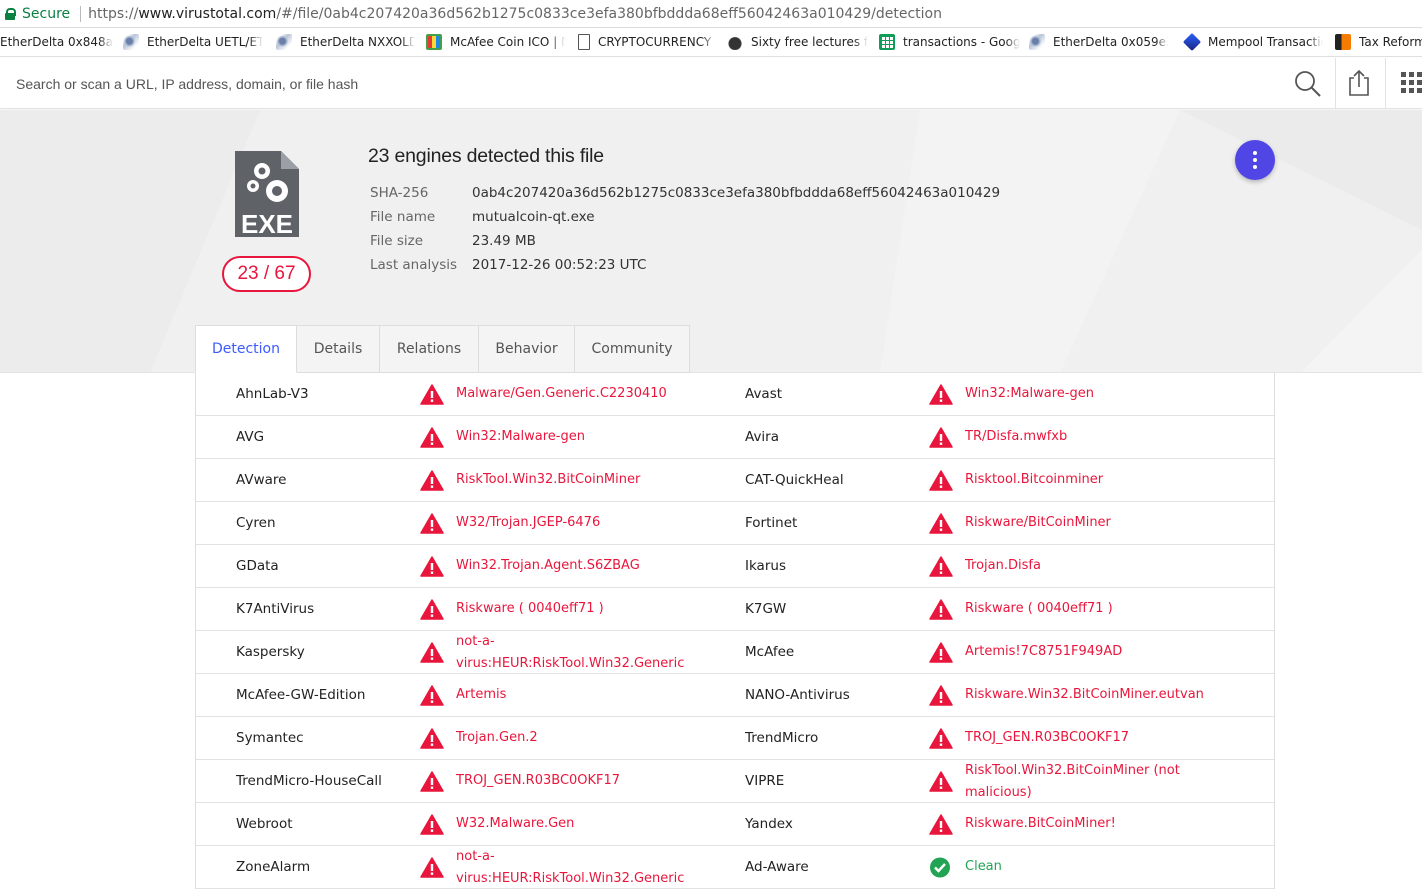 This screenshot has width=1422, height=889. What do you see at coordinates (267, 195) in the screenshot?
I see `exe-file-icon: EXE` at bounding box center [267, 195].